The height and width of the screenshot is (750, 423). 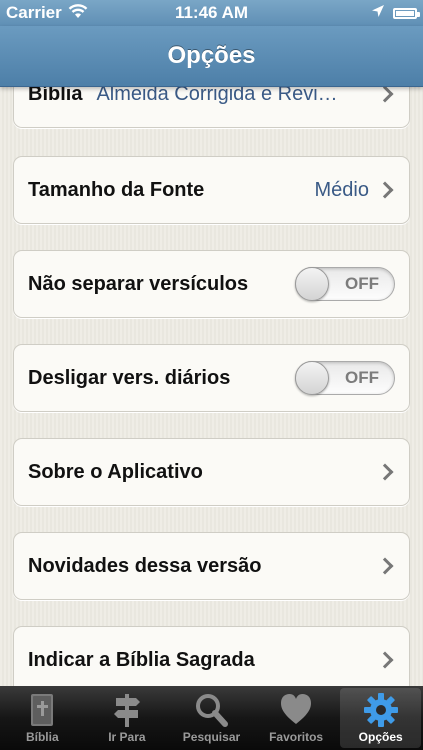 I want to click on status-right, so click(x=348, y=13).